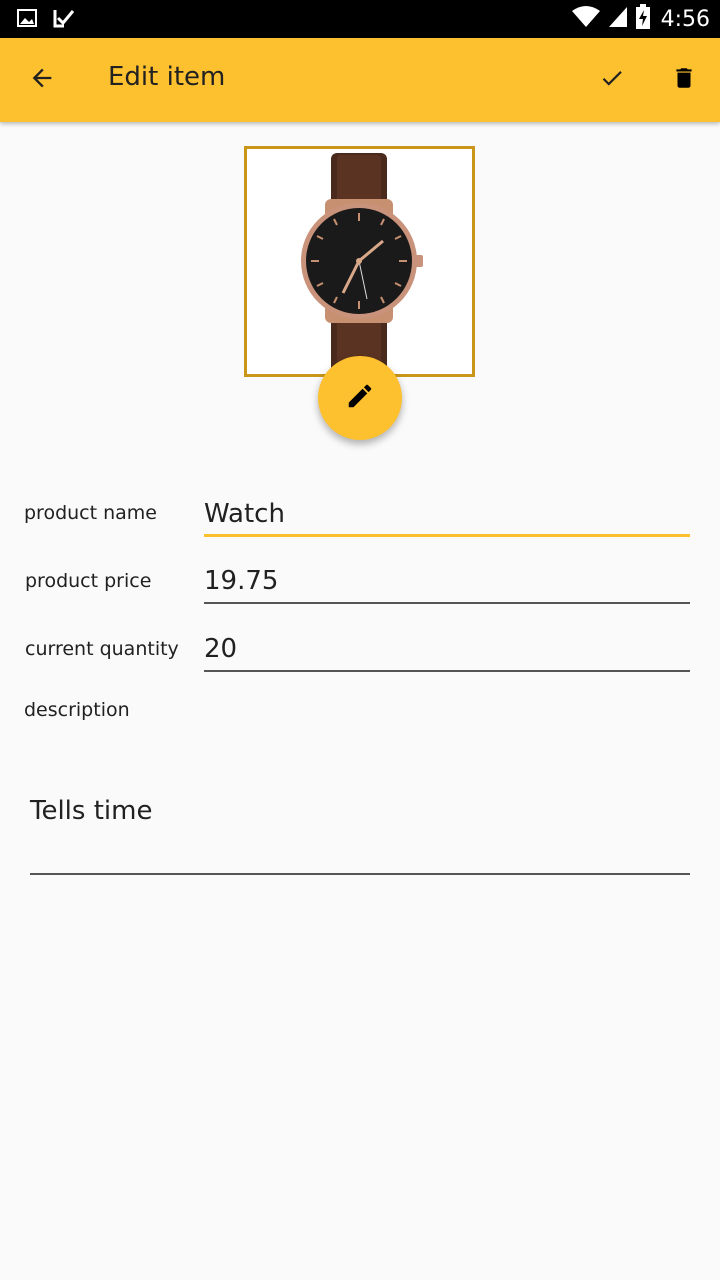  What do you see at coordinates (447, 535) in the screenshot?
I see `product-name-underline` at bounding box center [447, 535].